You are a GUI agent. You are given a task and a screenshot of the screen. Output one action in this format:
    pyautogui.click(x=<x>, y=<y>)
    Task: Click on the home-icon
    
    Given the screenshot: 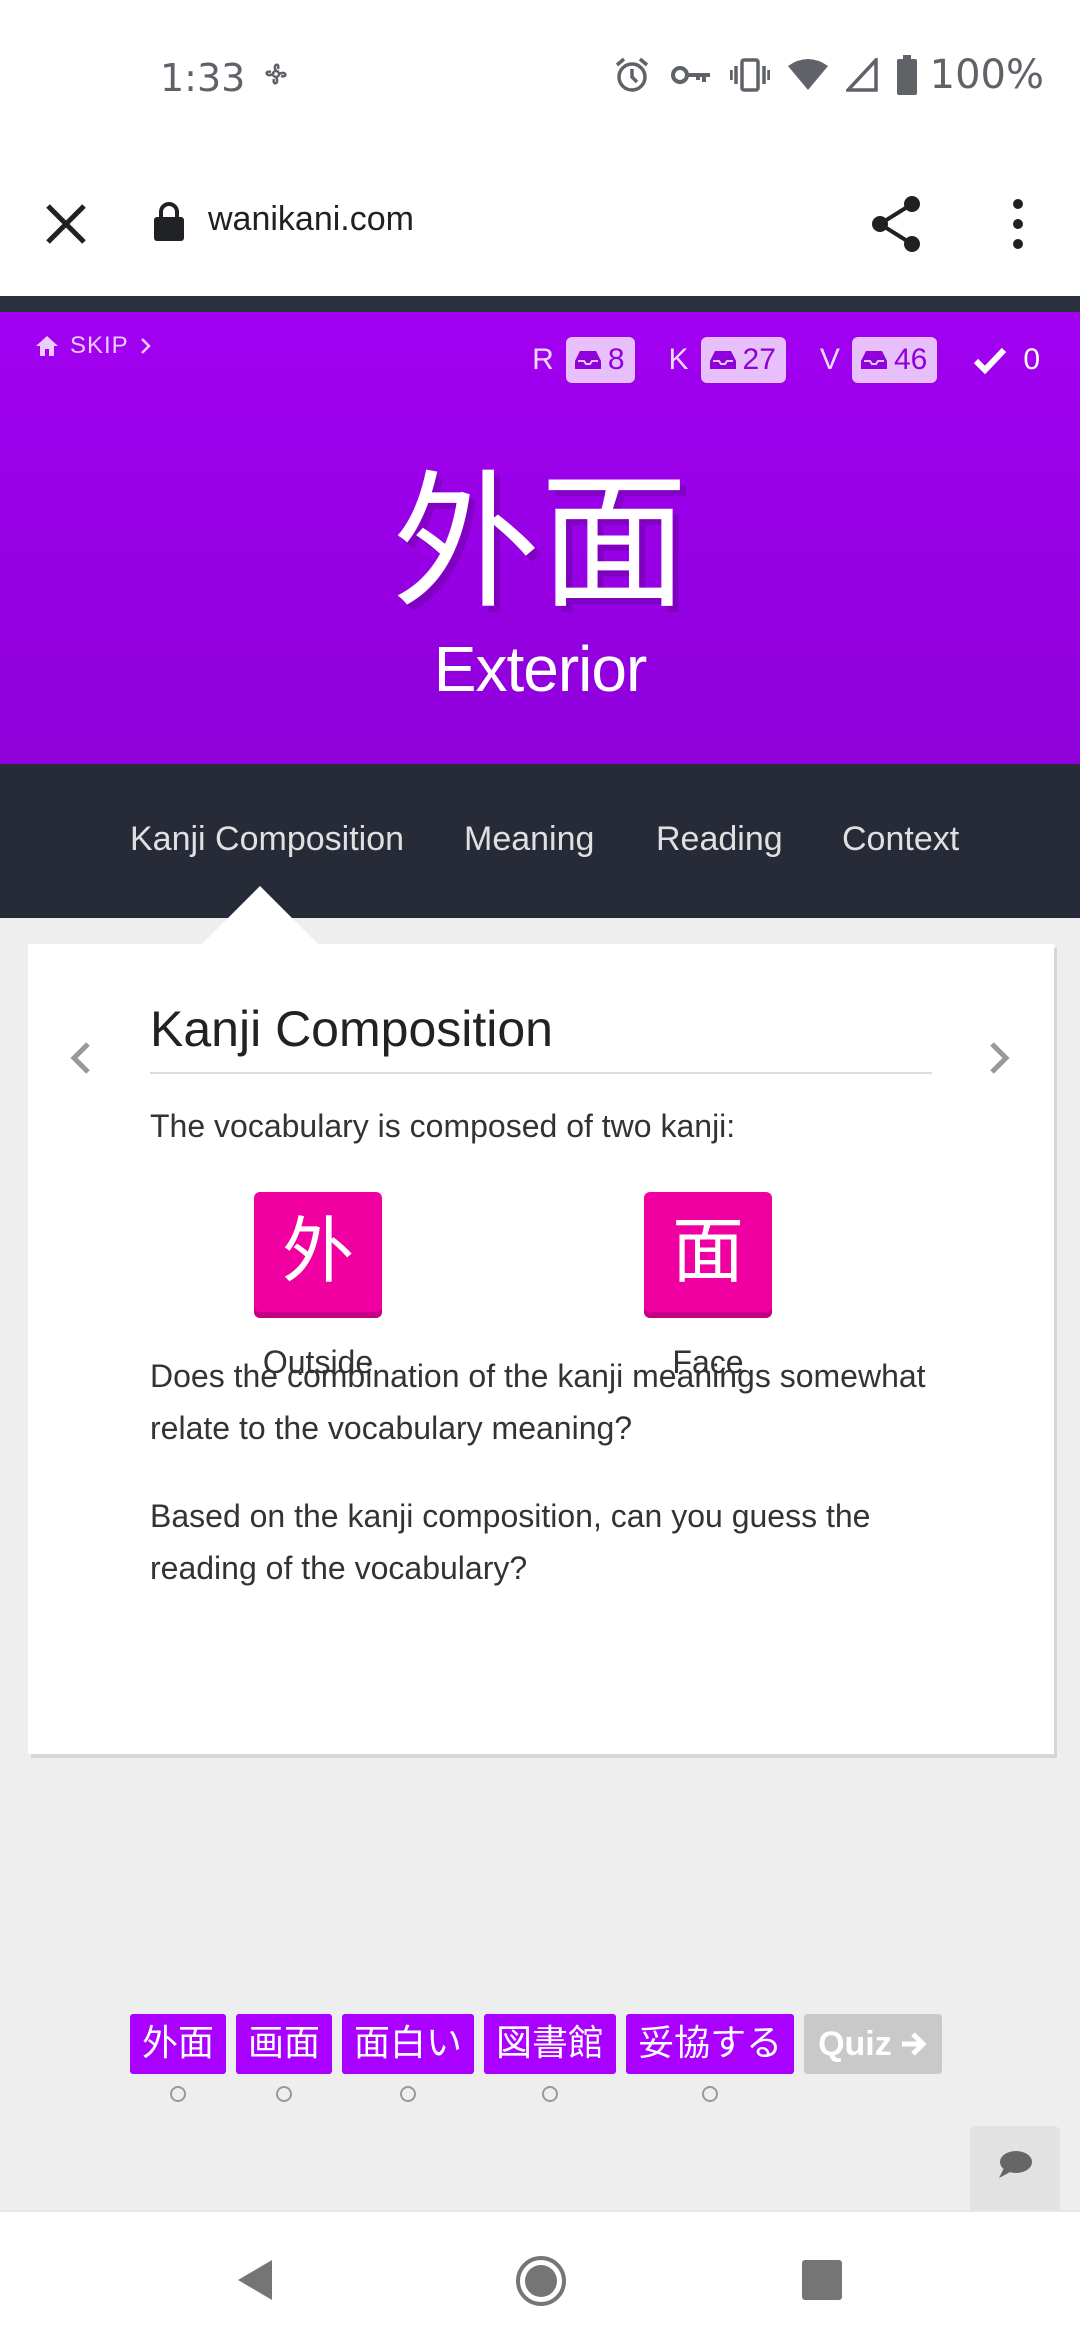 What is the action you would take?
    pyautogui.click(x=47, y=346)
    